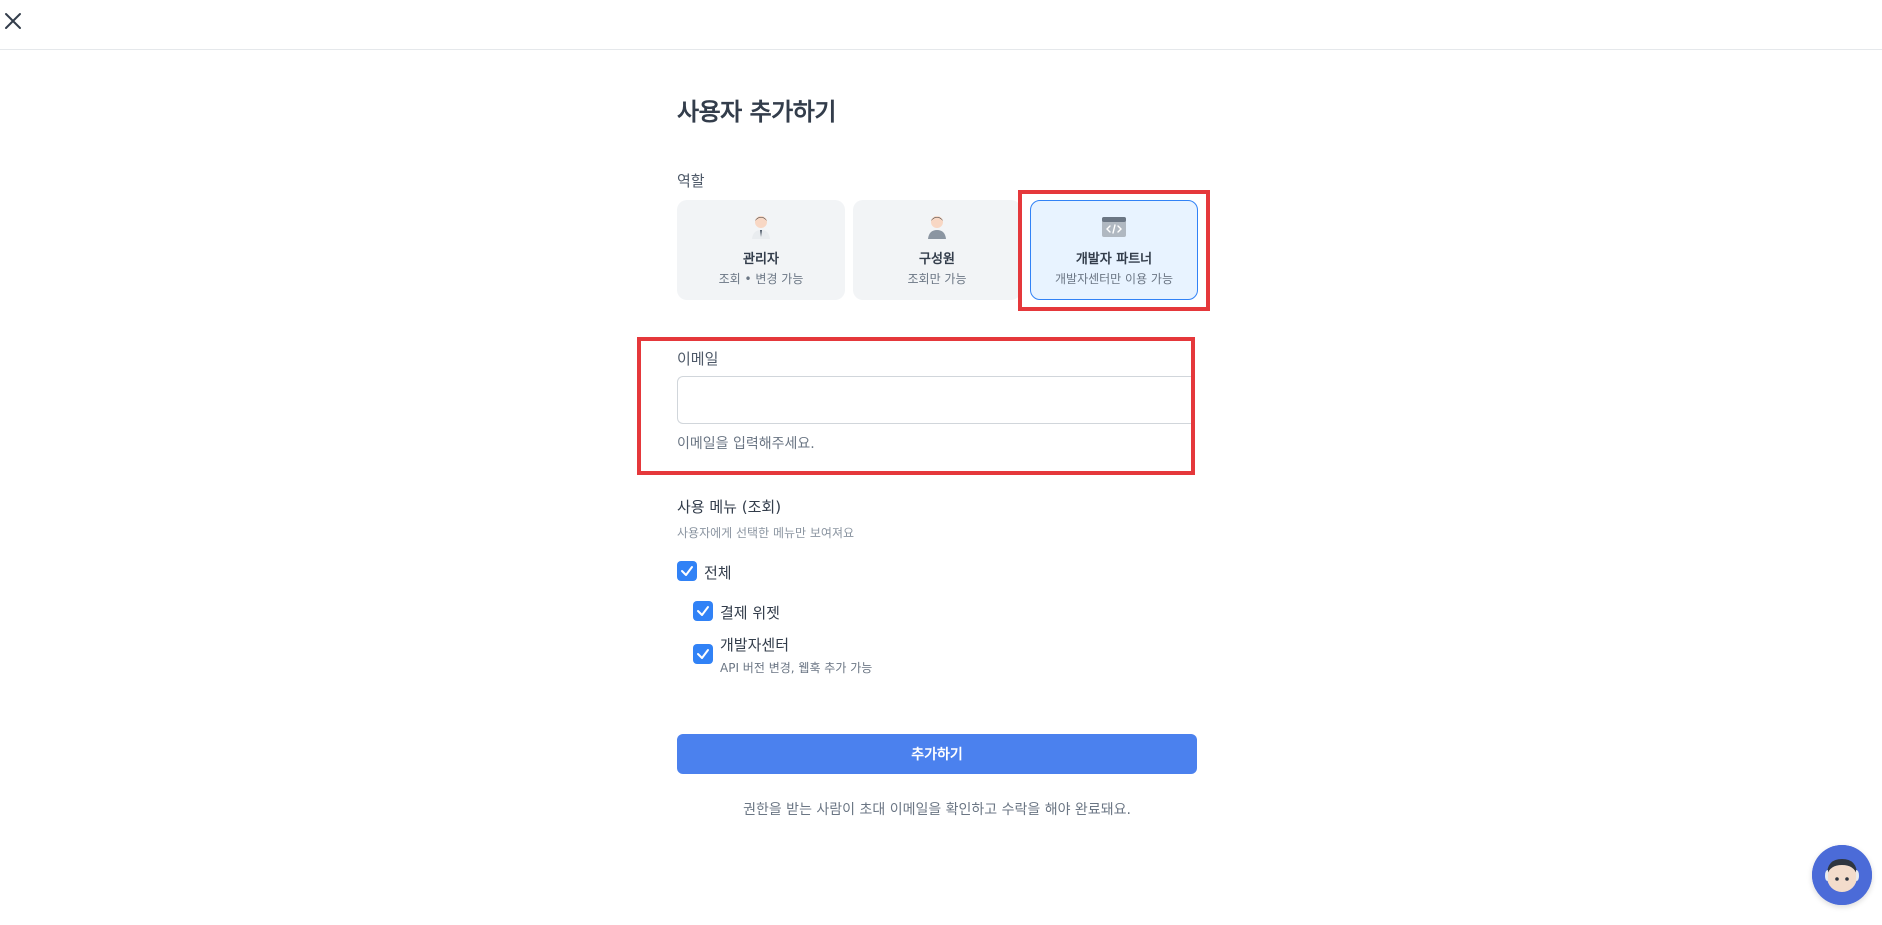  I want to click on menu-label: 사용 메뉴 (조회), so click(729, 507).